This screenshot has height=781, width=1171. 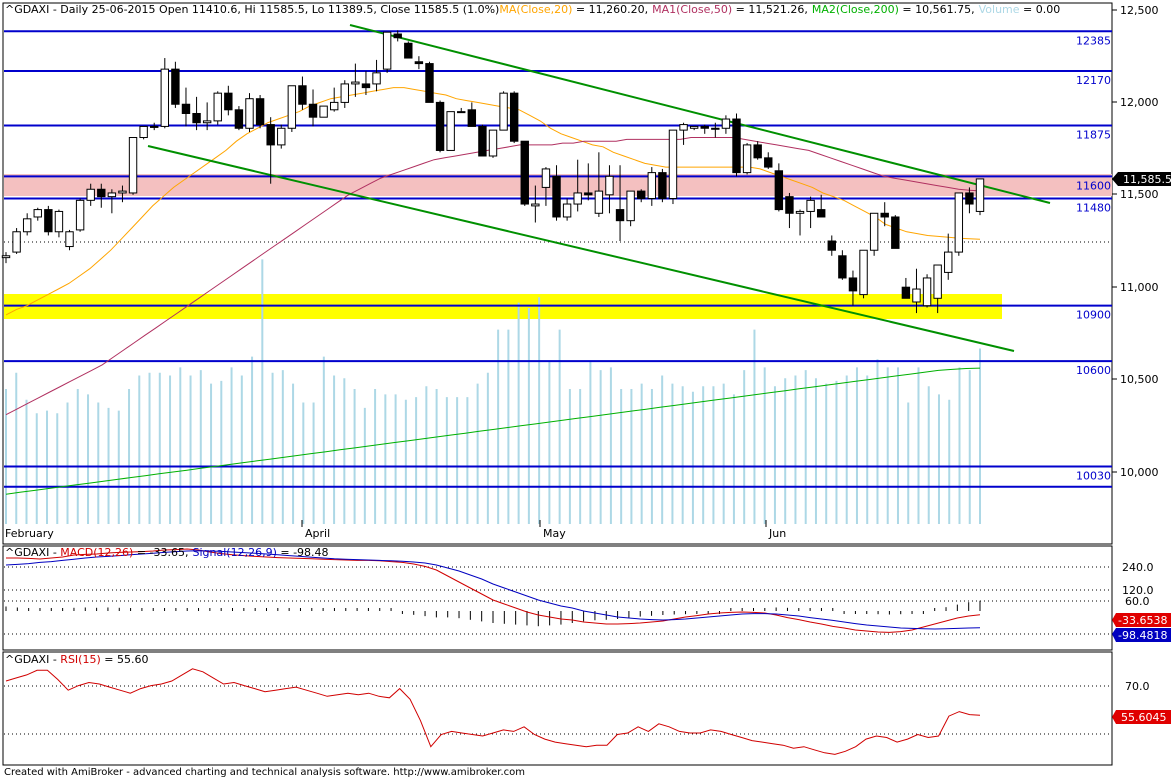 What do you see at coordinates (32, 659) in the screenshot?
I see `rsi-symbol: ^GDAXI -` at bounding box center [32, 659].